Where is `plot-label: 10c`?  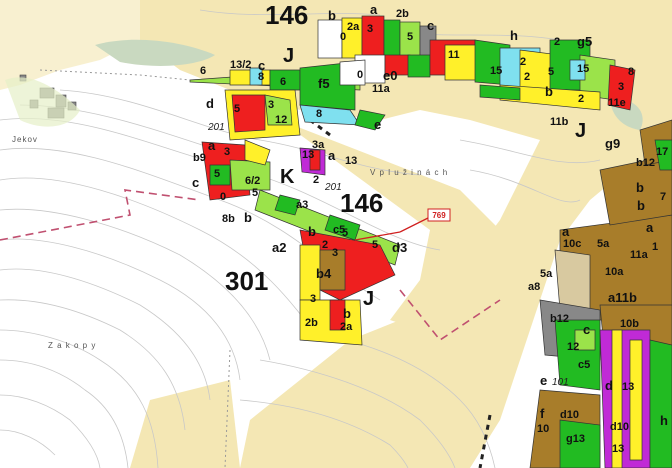 plot-label: 10c is located at coordinates (572, 244).